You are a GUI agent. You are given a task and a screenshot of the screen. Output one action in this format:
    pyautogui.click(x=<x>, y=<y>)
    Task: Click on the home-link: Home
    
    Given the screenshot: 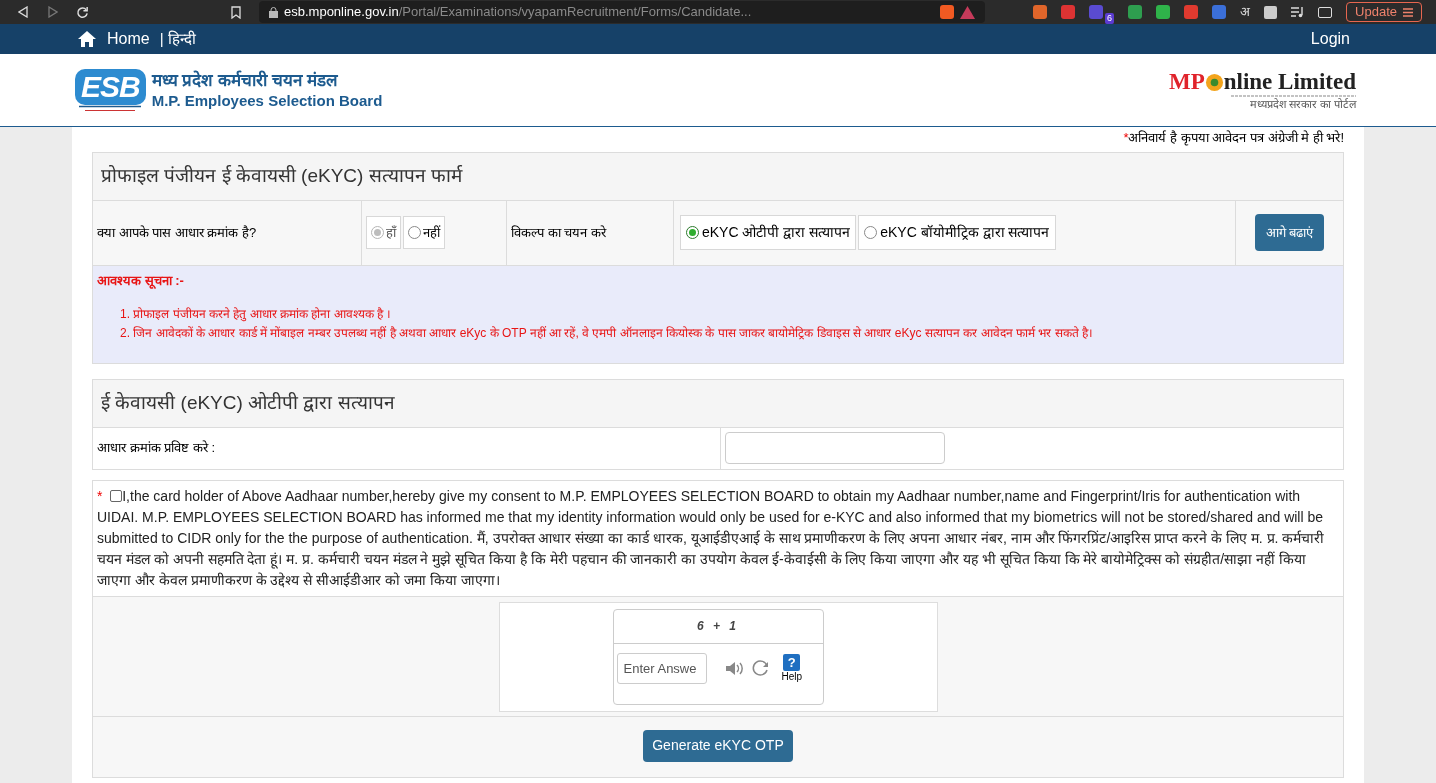 What is the action you would take?
    pyautogui.click(x=128, y=39)
    